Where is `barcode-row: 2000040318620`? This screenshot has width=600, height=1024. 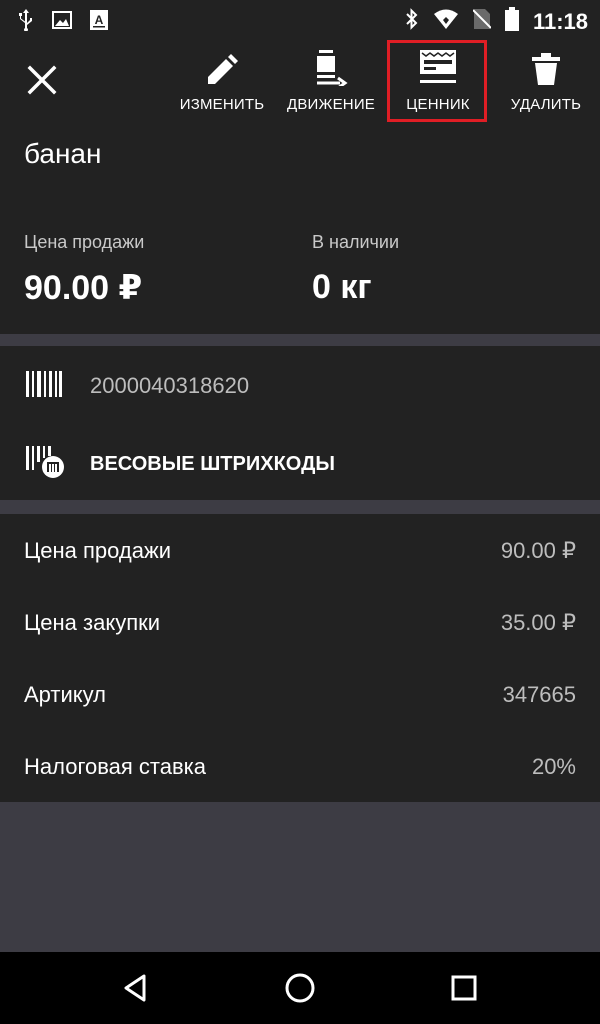 barcode-row: 2000040318620 is located at coordinates (300, 386).